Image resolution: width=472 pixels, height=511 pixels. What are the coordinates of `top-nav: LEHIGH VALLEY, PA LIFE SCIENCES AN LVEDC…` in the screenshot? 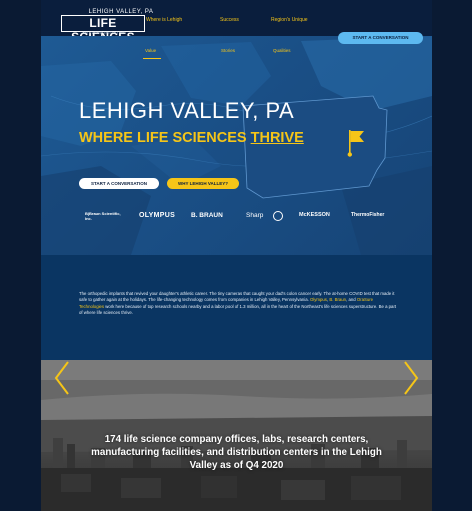 It's located at (236, 22).